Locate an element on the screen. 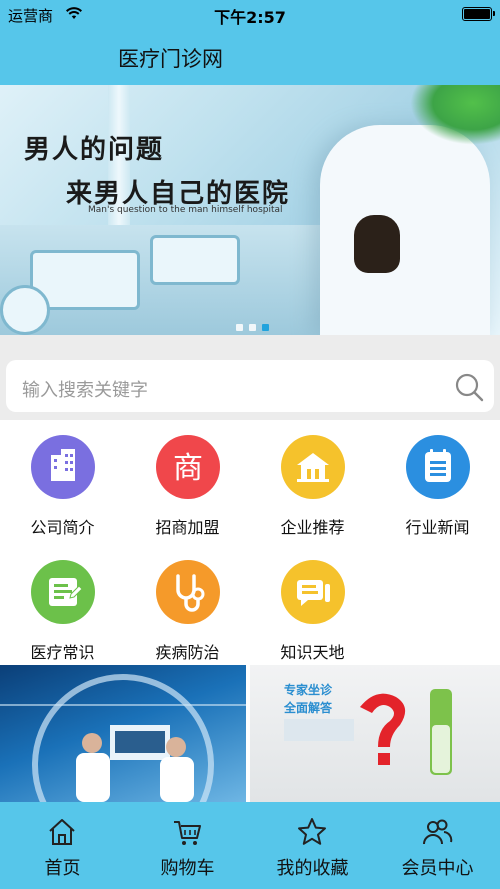 Image resolution: width=500 pixels, height=889 pixels. tab-label: 首页 is located at coordinates (62, 868).